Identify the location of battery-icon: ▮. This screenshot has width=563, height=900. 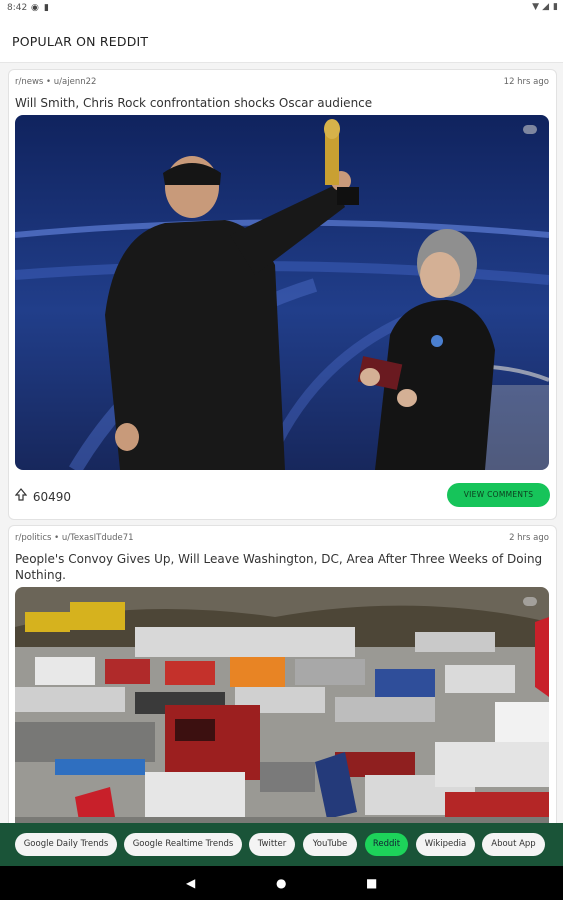
(555, 7).